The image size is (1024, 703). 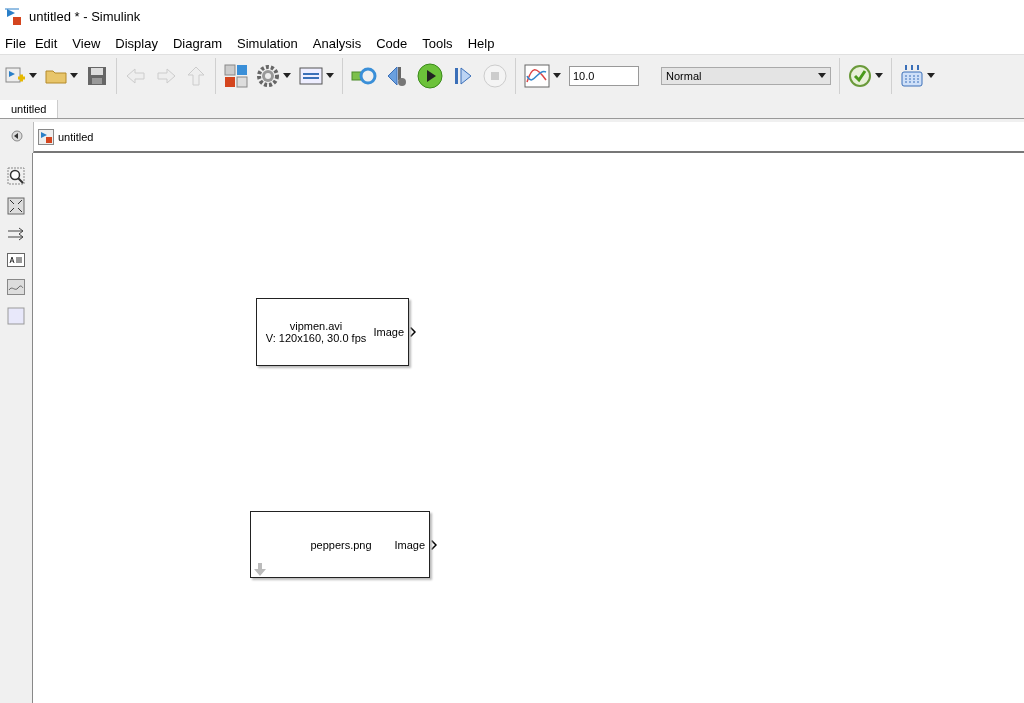 What do you see at coordinates (316, 332) in the screenshot?
I see `block-label: vipmen.avi V: 120x160, 30.0 fps` at bounding box center [316, 332].